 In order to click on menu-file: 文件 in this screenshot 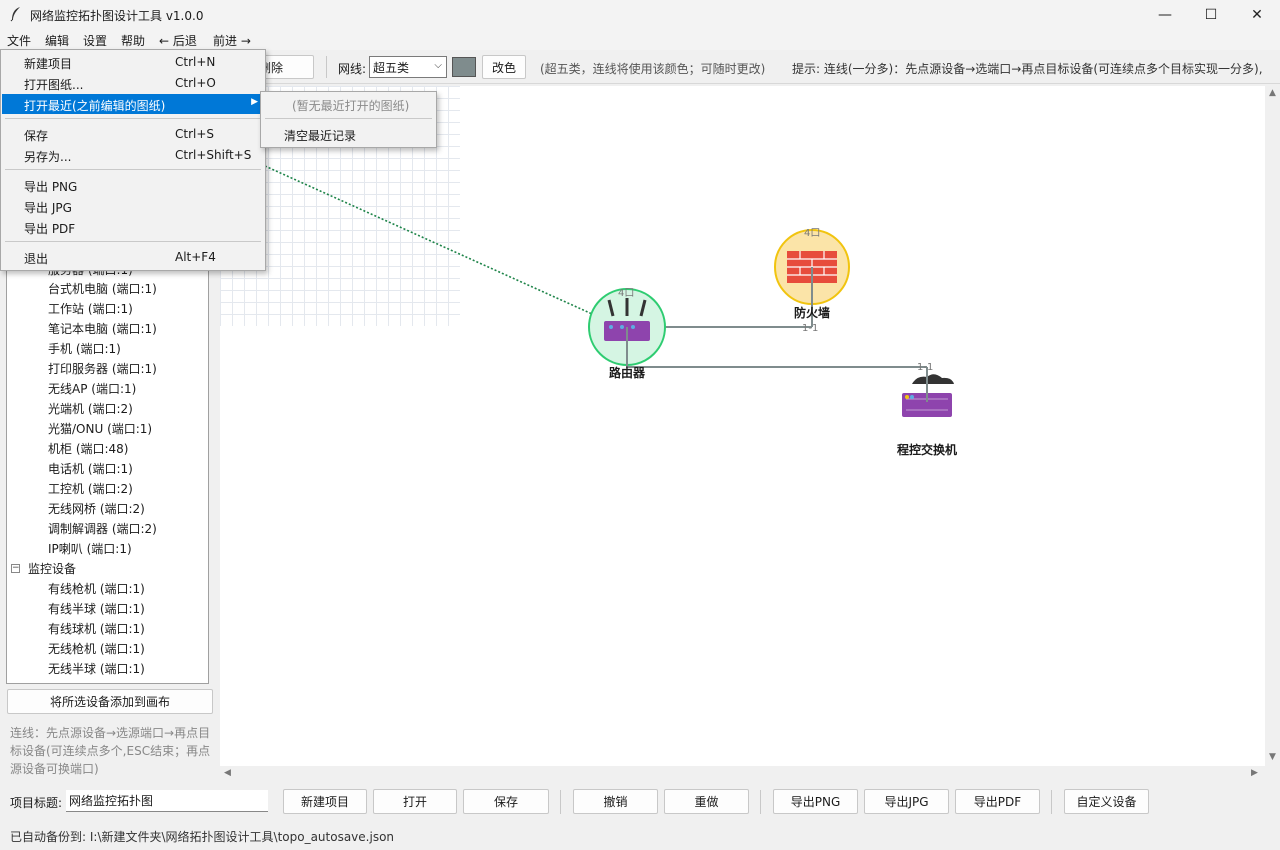, I will do `click(19, 40)`.